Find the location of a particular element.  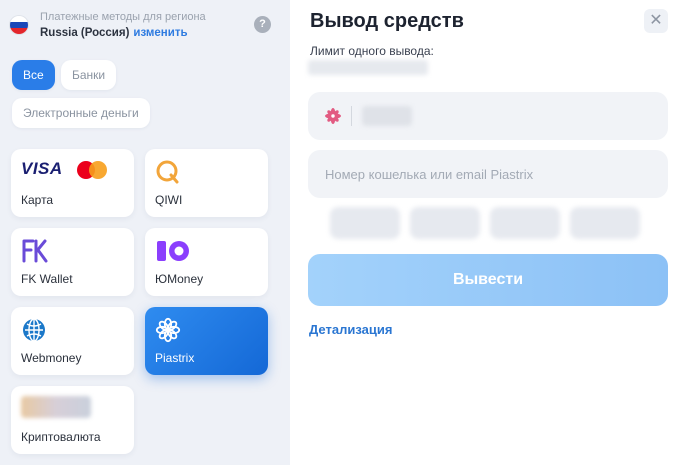

method-label: QIWI is located at coordinates (169, 200).